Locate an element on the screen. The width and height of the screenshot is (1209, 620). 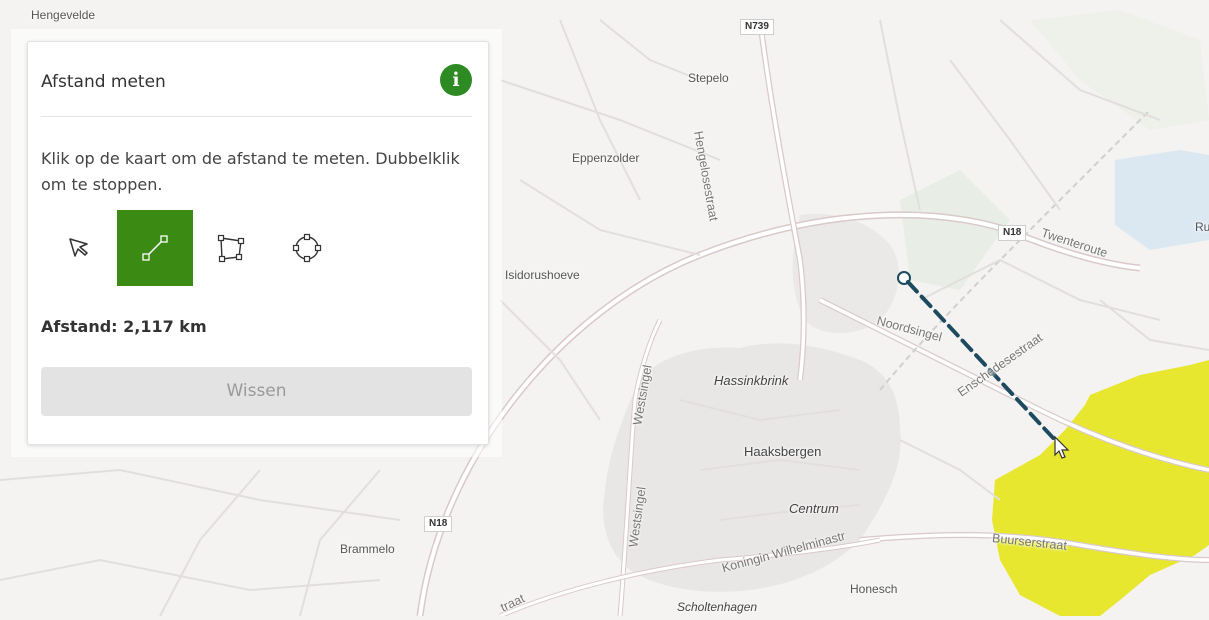
tool-select-button is located at coordinates (79, 248).